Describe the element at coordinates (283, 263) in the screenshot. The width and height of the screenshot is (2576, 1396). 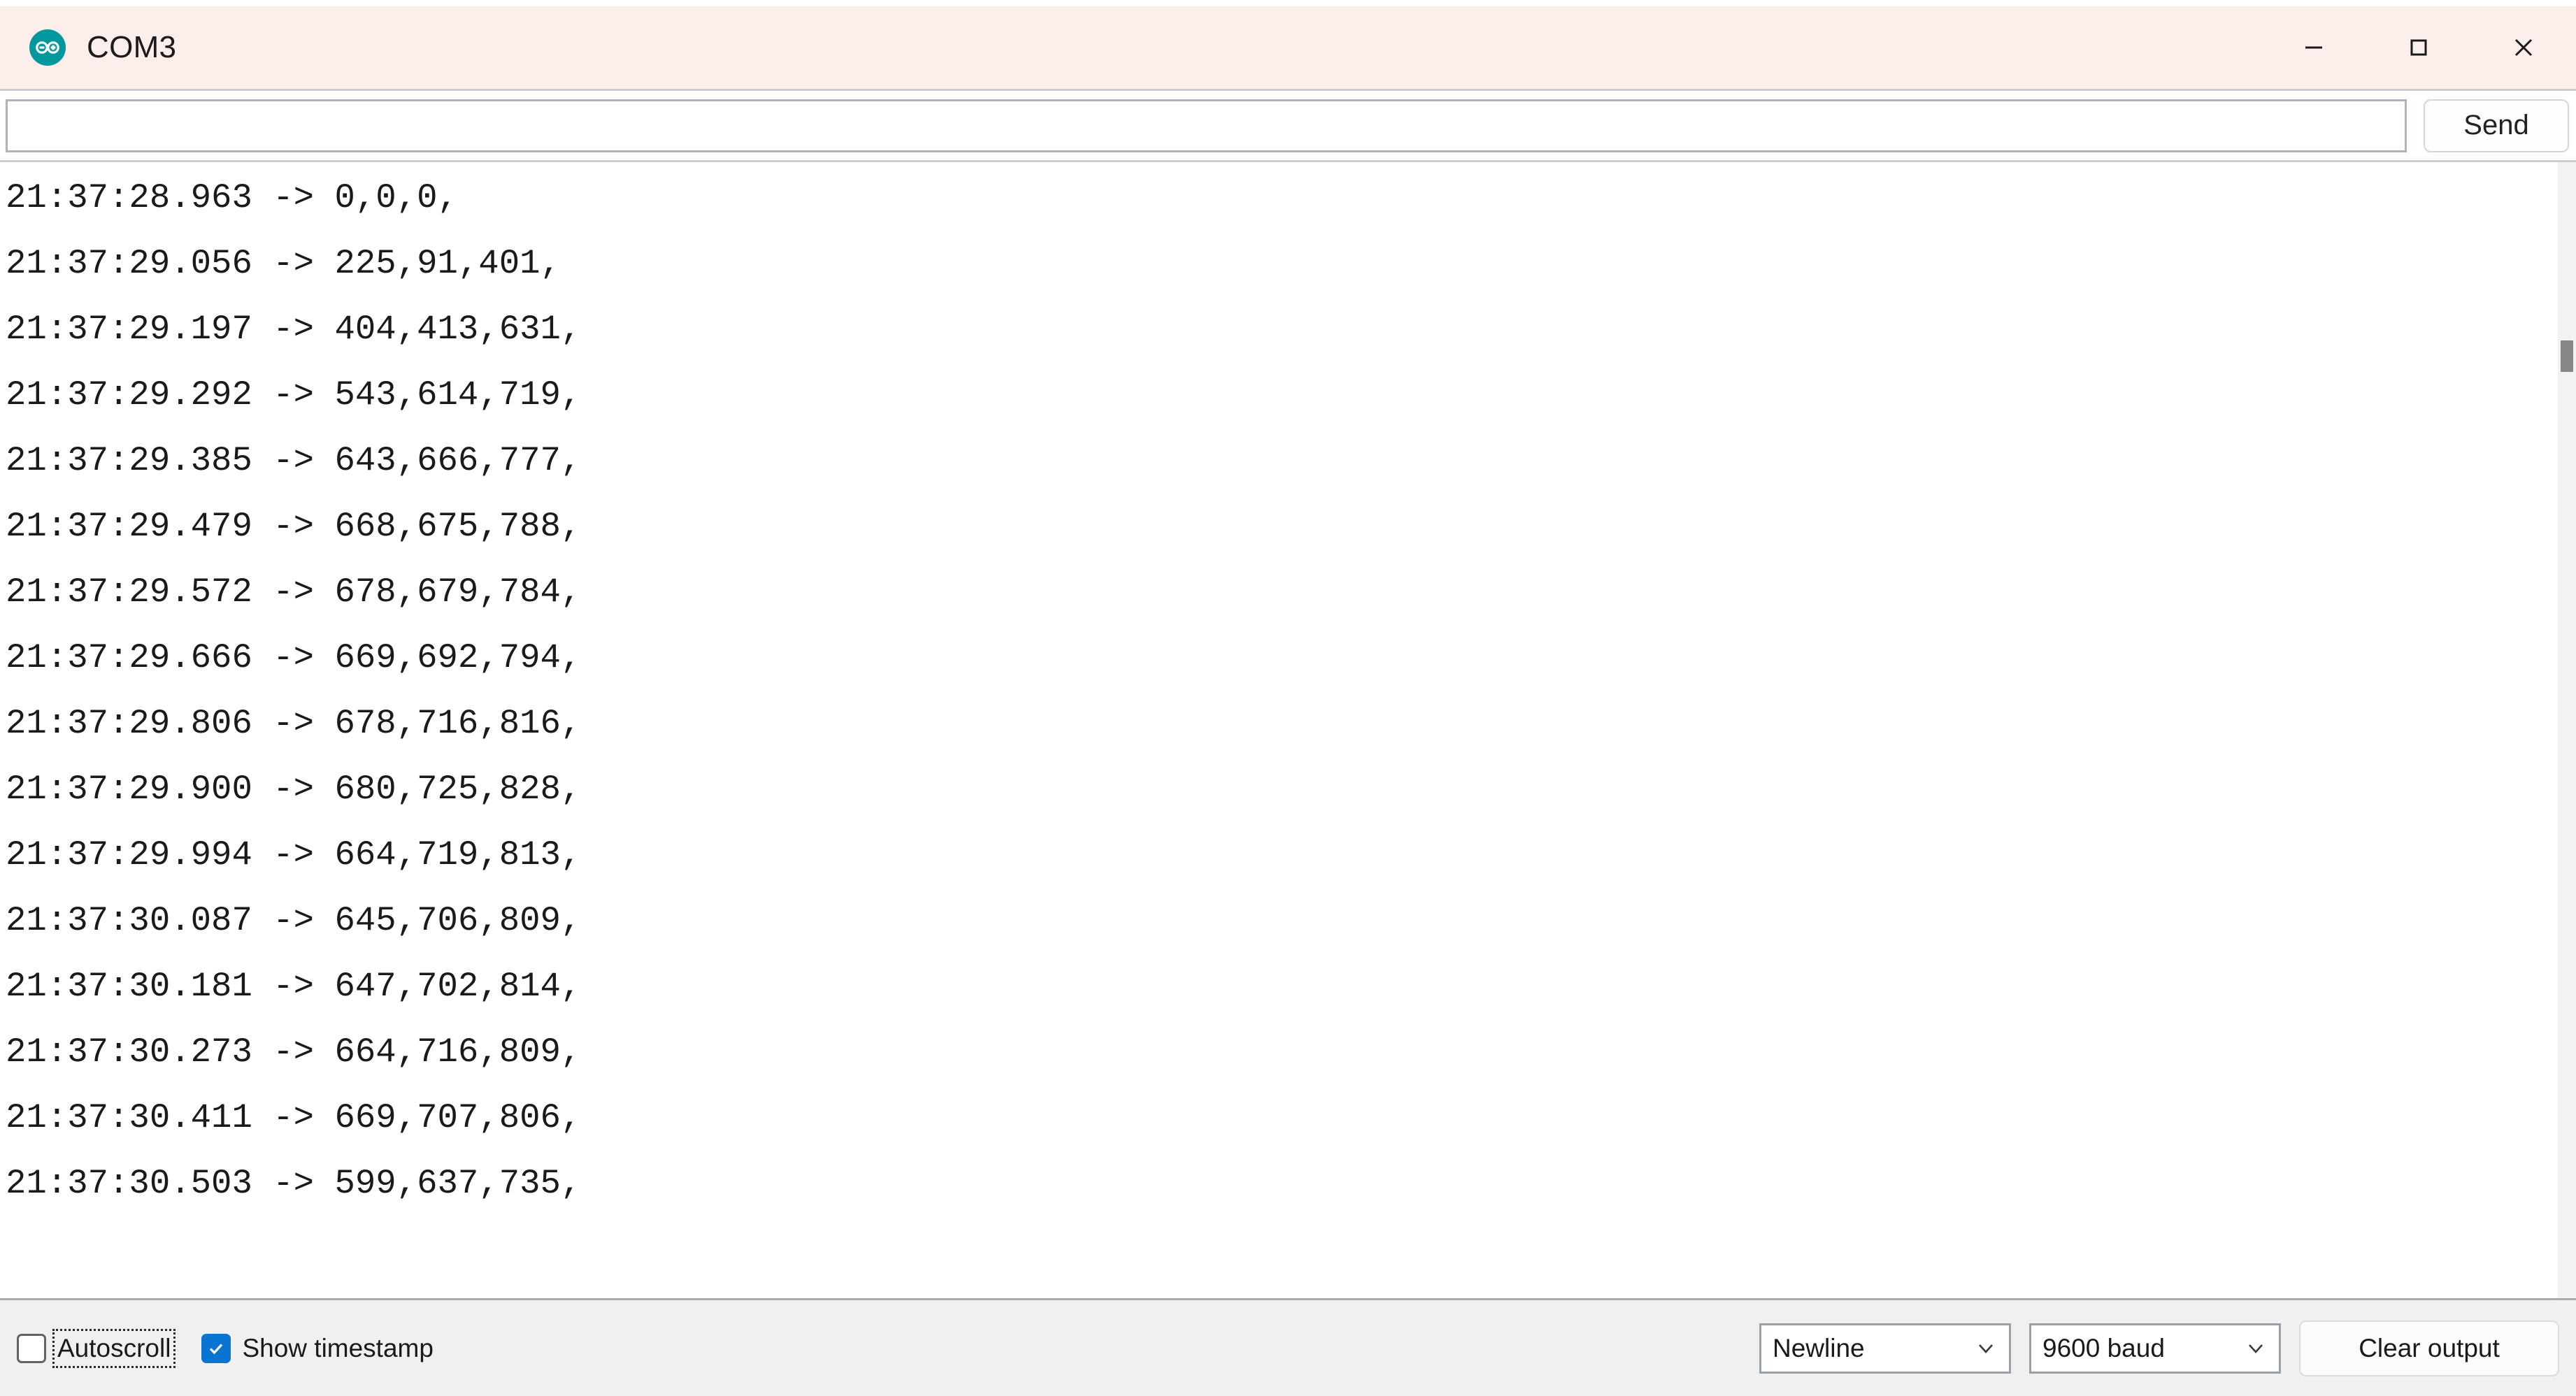
I see `log-line: 21:37:29.056 -> 225,91,401,` at that location.